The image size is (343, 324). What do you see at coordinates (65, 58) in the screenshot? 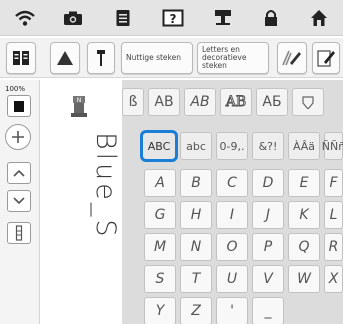
I see `triangle-icon` at bounding box center [65, 58].